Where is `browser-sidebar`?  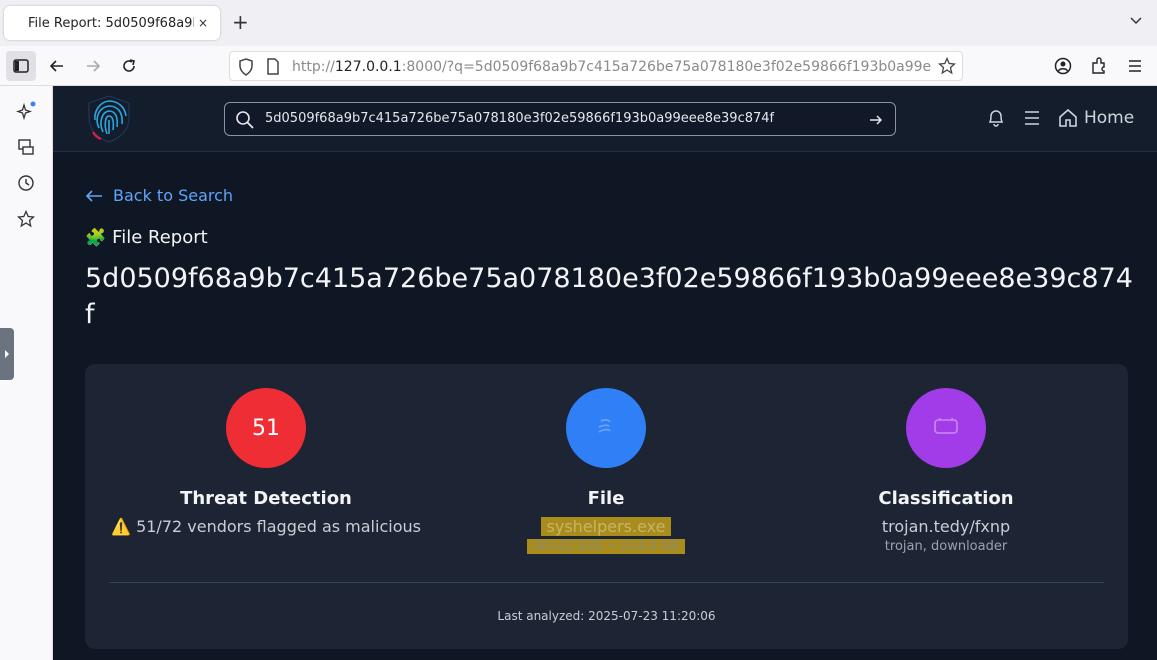
browser-sidebar is located at coordinates (26, 373).